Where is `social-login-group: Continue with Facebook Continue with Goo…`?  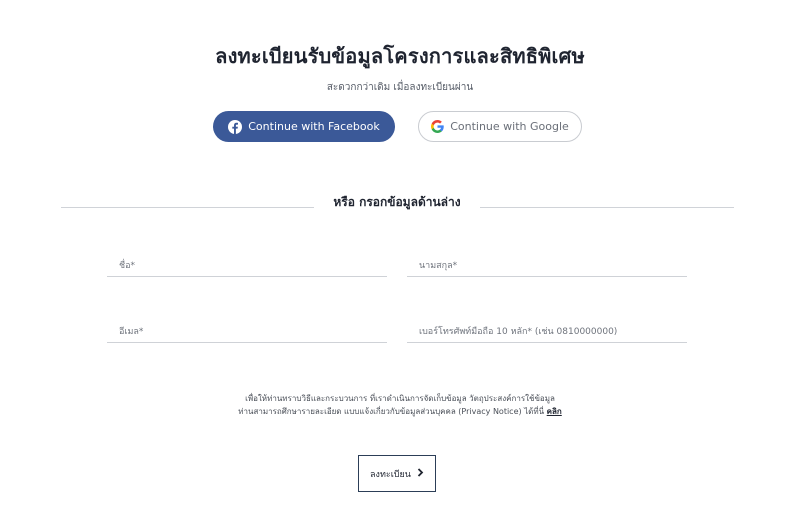
social-login-group: Continue with Facebook Continue with Goo… is located at coordinates (400, 127).